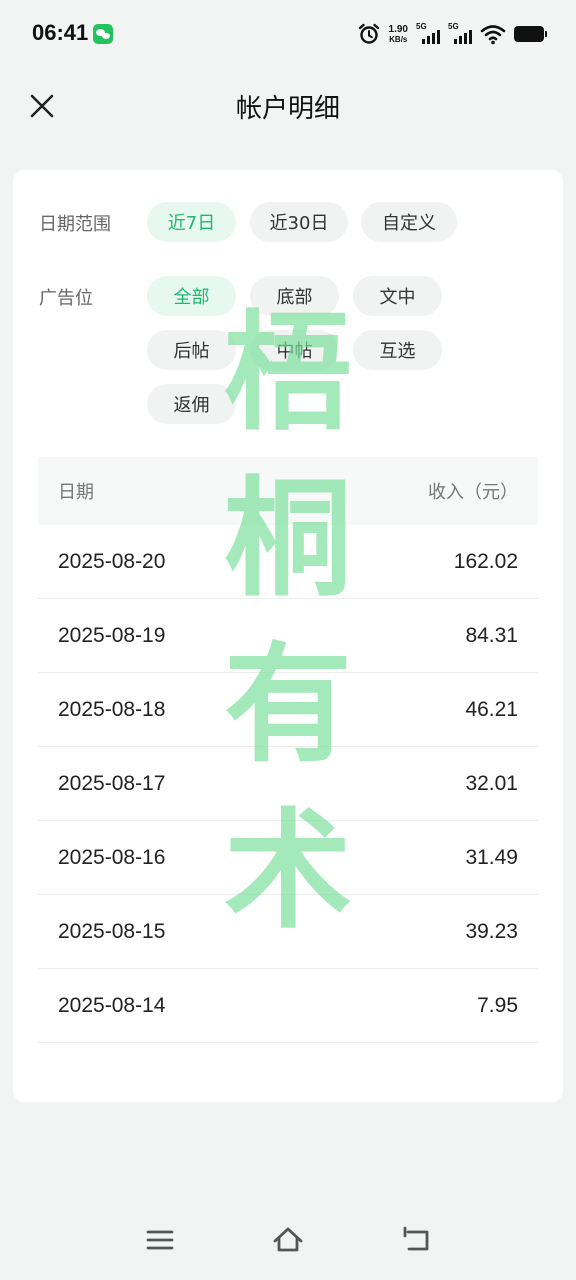 This screenshot has width=576, height=1280. What do you see at coordinates (191, 350) in the screenshot?
I see `ad-slot-option-after-post: 后帖` at bounding box center [191, 350].